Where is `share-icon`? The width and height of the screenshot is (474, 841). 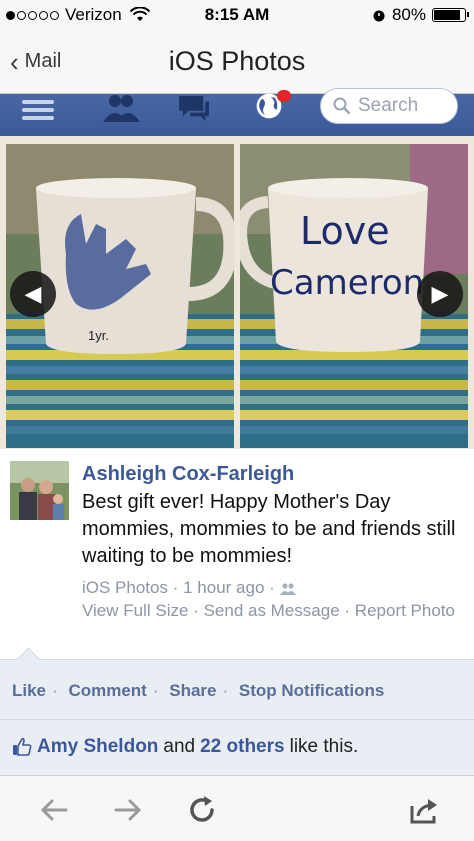 share-icon is located at coordinates (423, 810).